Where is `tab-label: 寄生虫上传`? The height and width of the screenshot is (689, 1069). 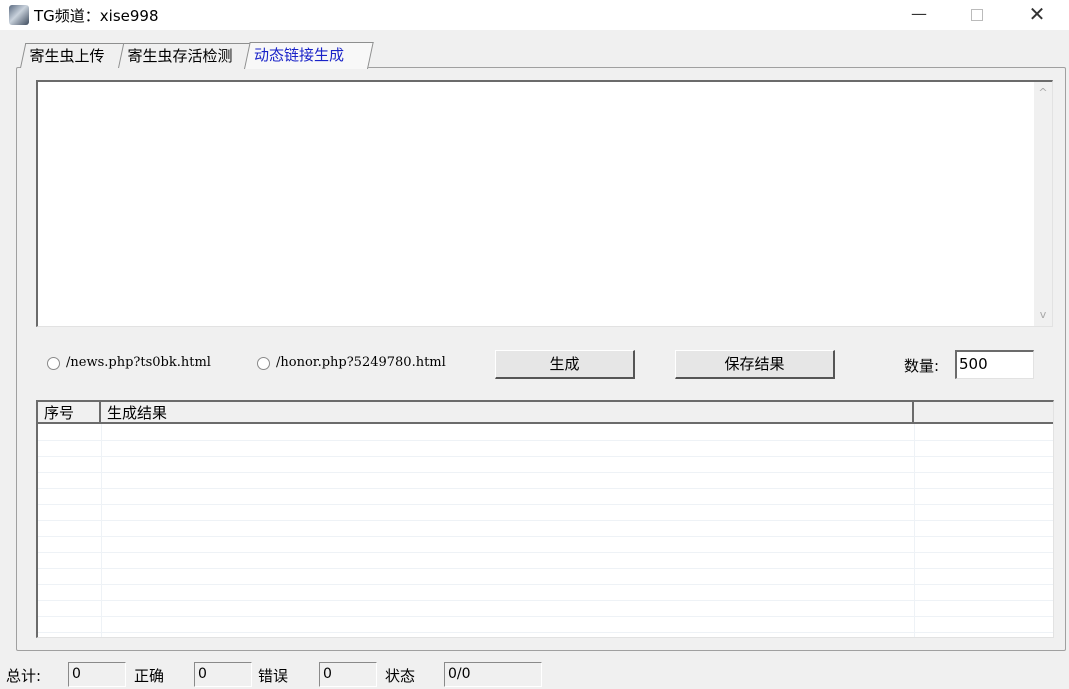 tab-label: 寄生虫上传 is located at coordinates (67, 56).